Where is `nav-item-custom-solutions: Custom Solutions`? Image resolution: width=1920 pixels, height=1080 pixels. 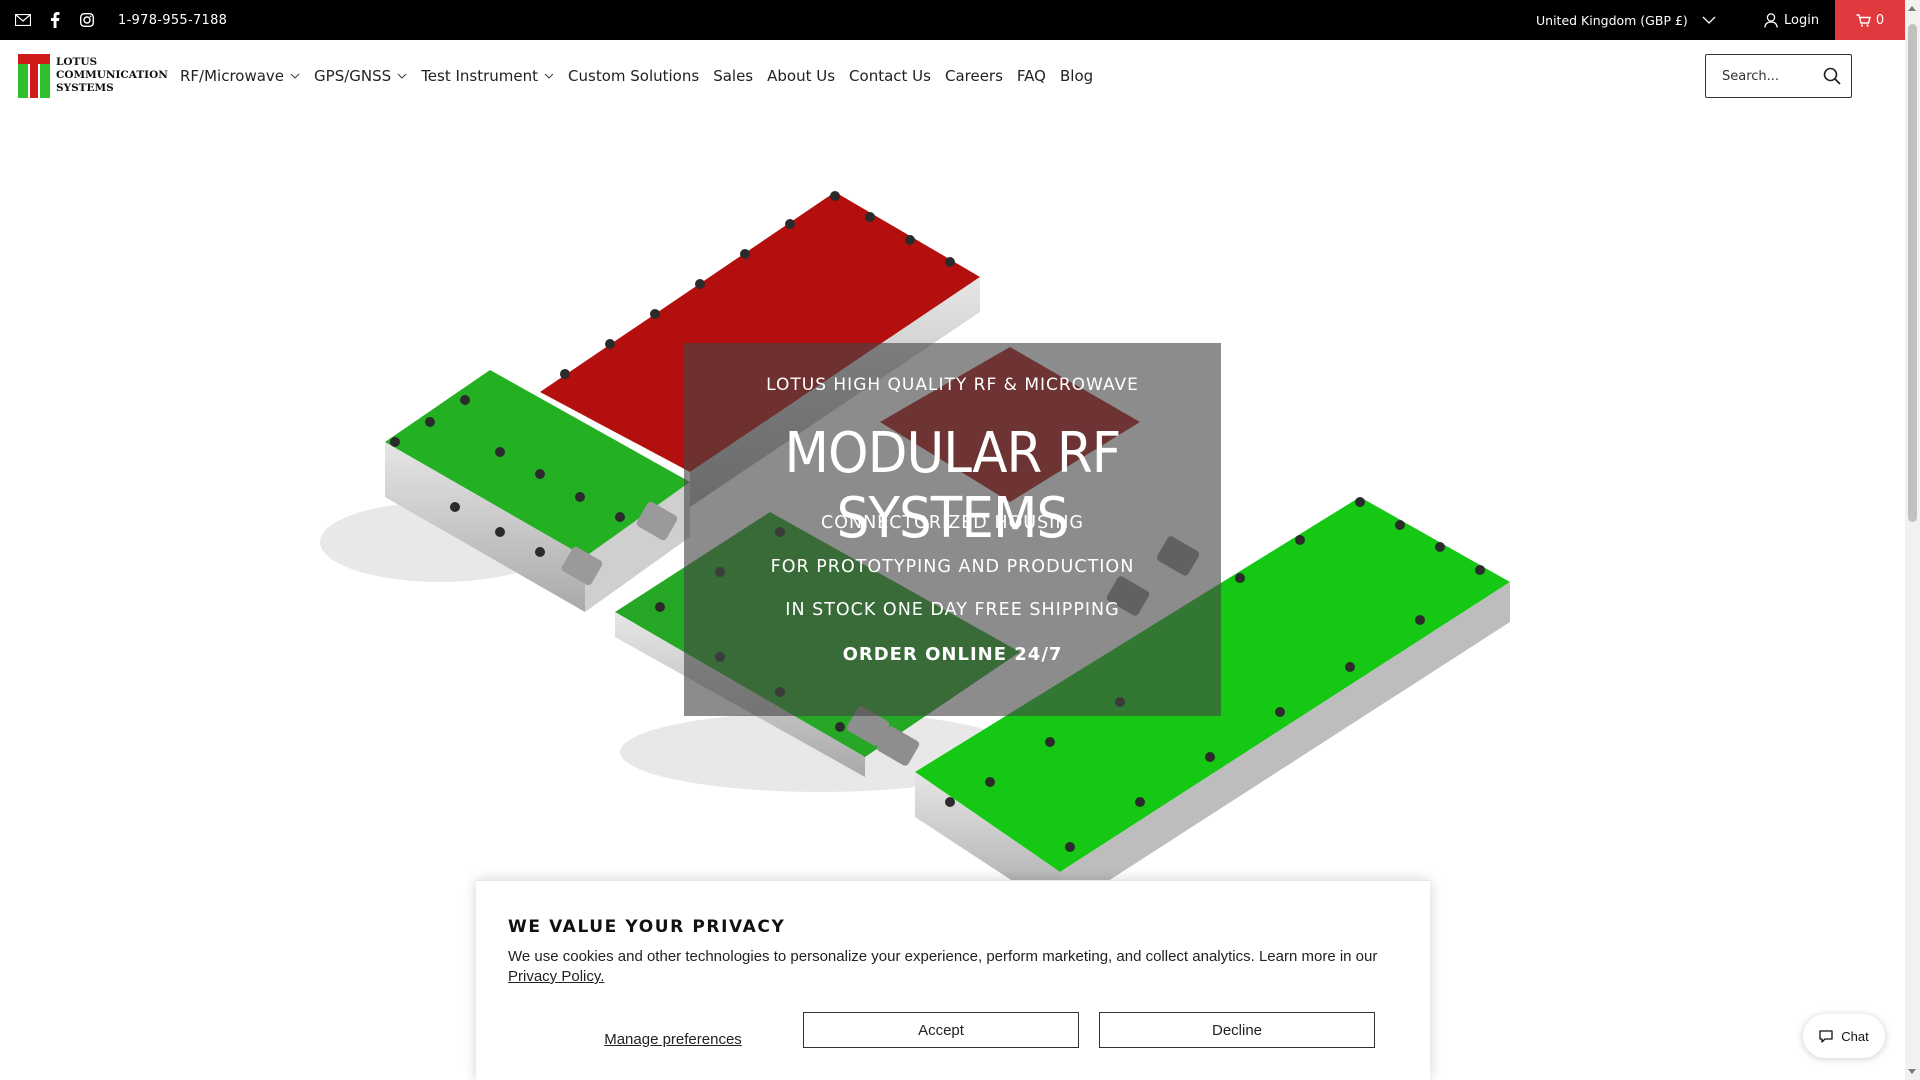
nav-item-custom-solutions: Custom Solutions is located at coordinates (633, 76).